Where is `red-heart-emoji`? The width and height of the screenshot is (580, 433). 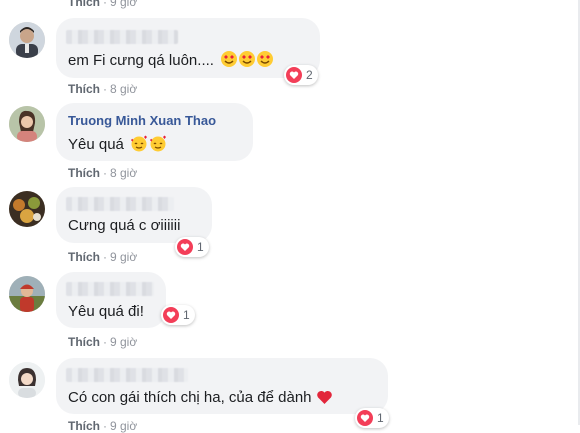 red-heart-emoji is located at coordinates (324, 399).